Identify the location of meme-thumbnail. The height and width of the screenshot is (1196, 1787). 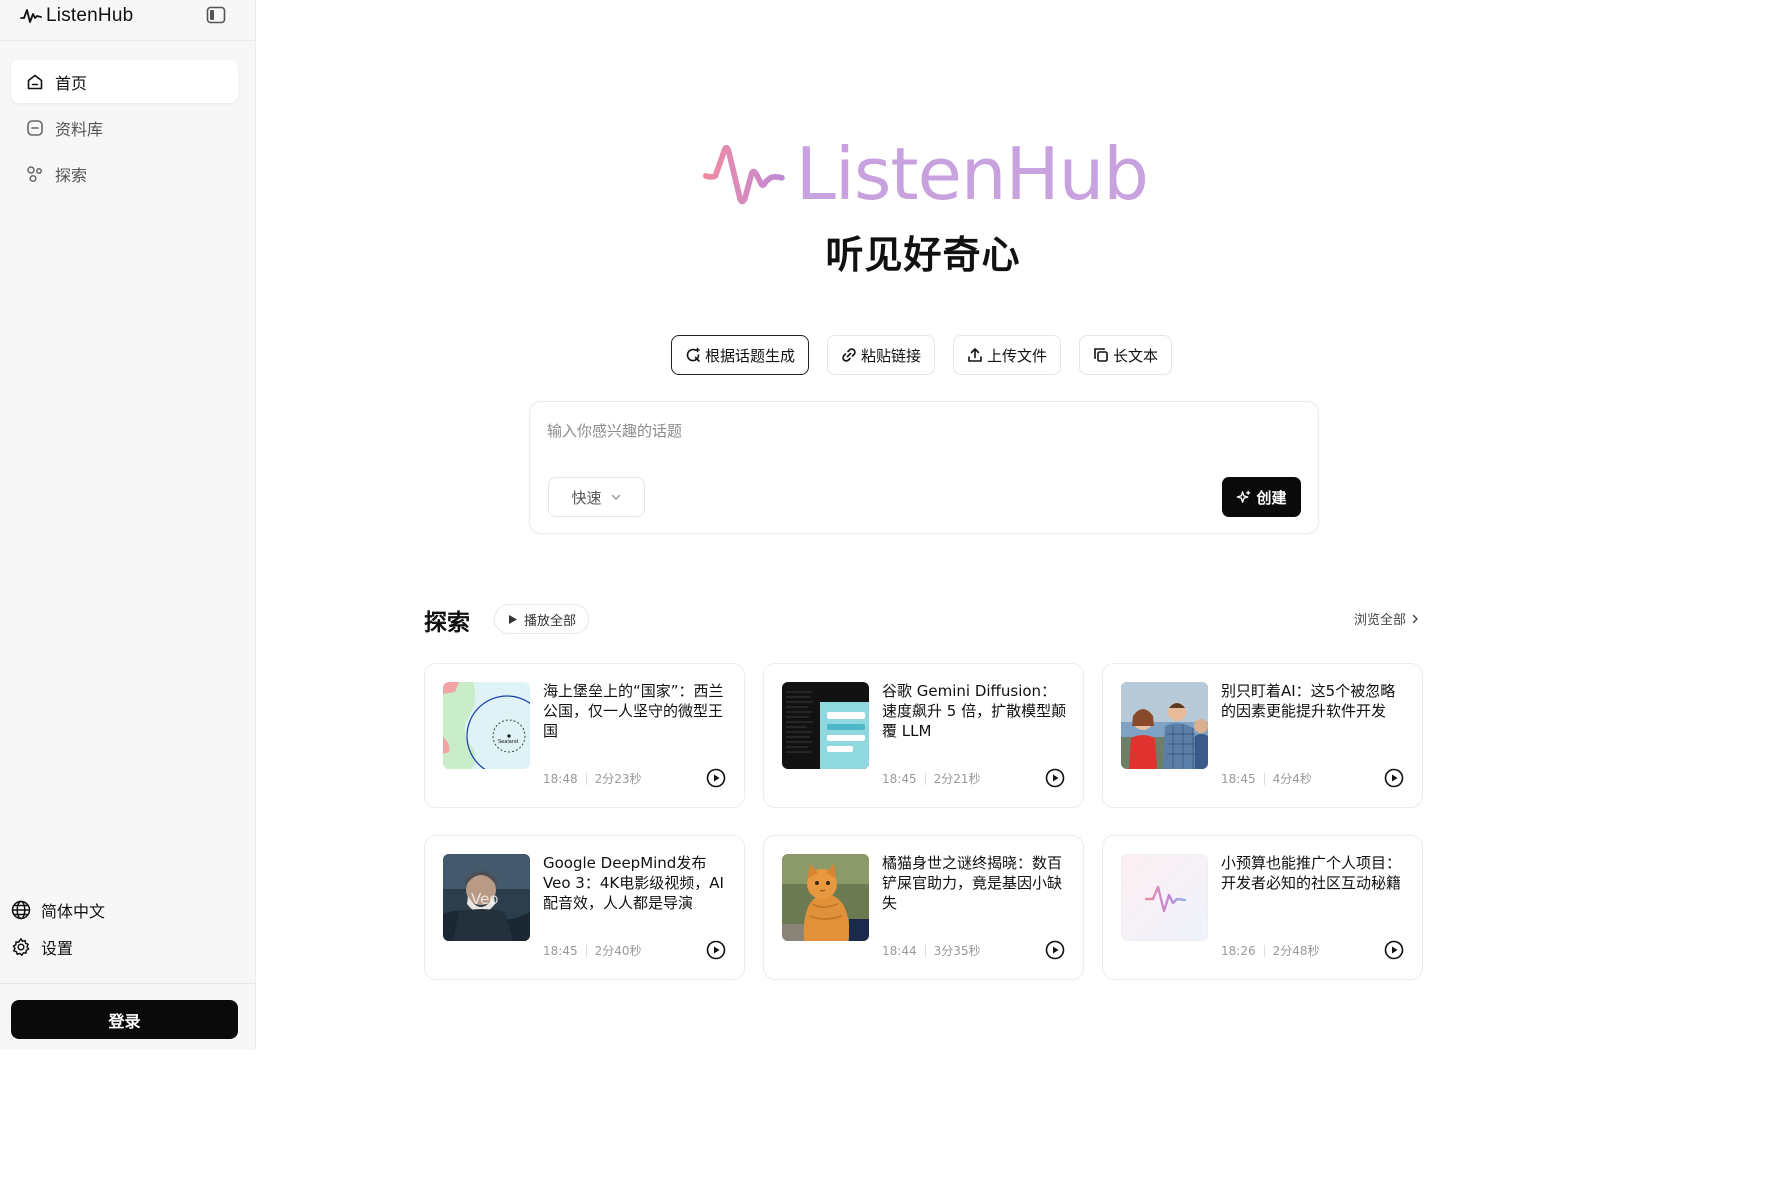
(1164, 725).